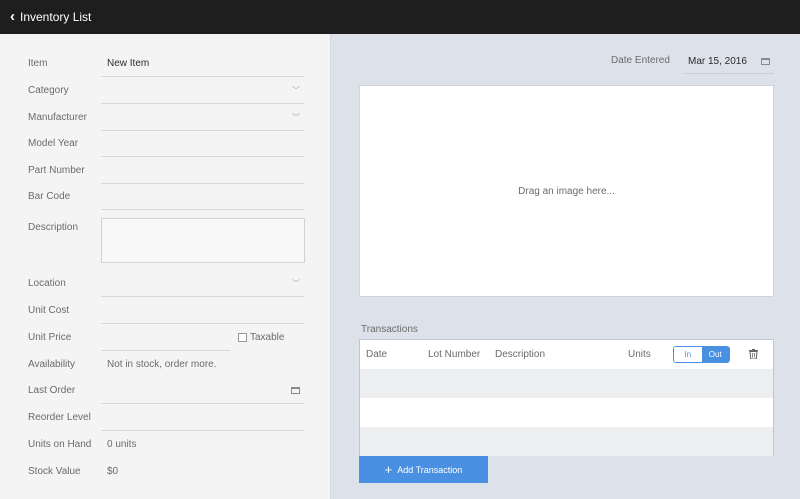 The height and width of the screenshot is (499, 800). I want to click on stock-value-row: Stock Value $0, so click(165, 471).